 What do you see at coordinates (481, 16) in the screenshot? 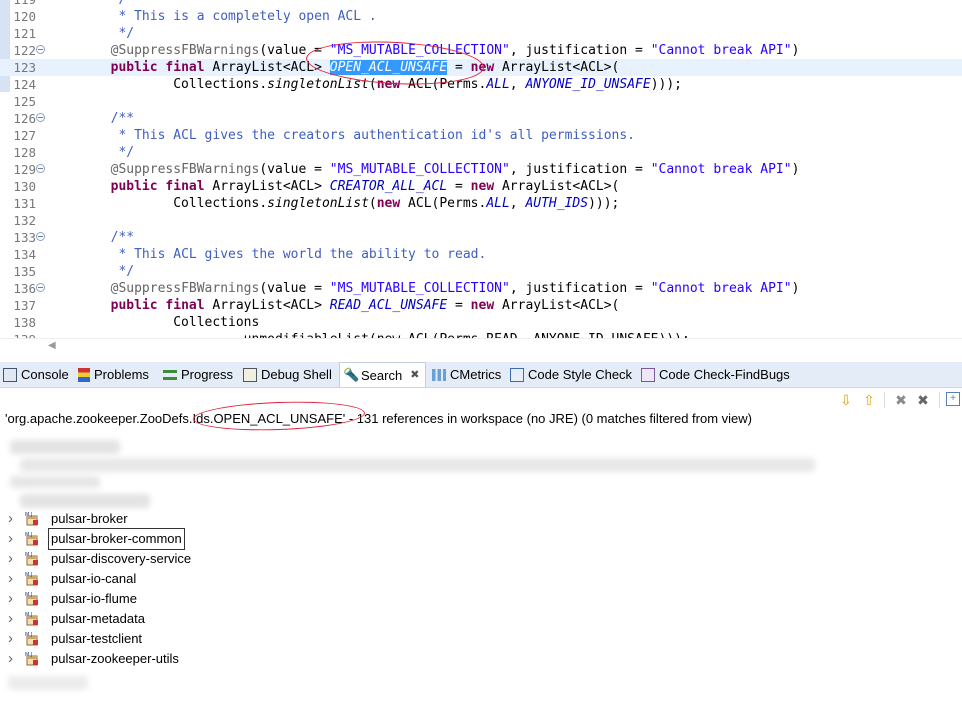
I see `code-line: 120 * This is a completely open ACL .` at bounding box center [481, 16].